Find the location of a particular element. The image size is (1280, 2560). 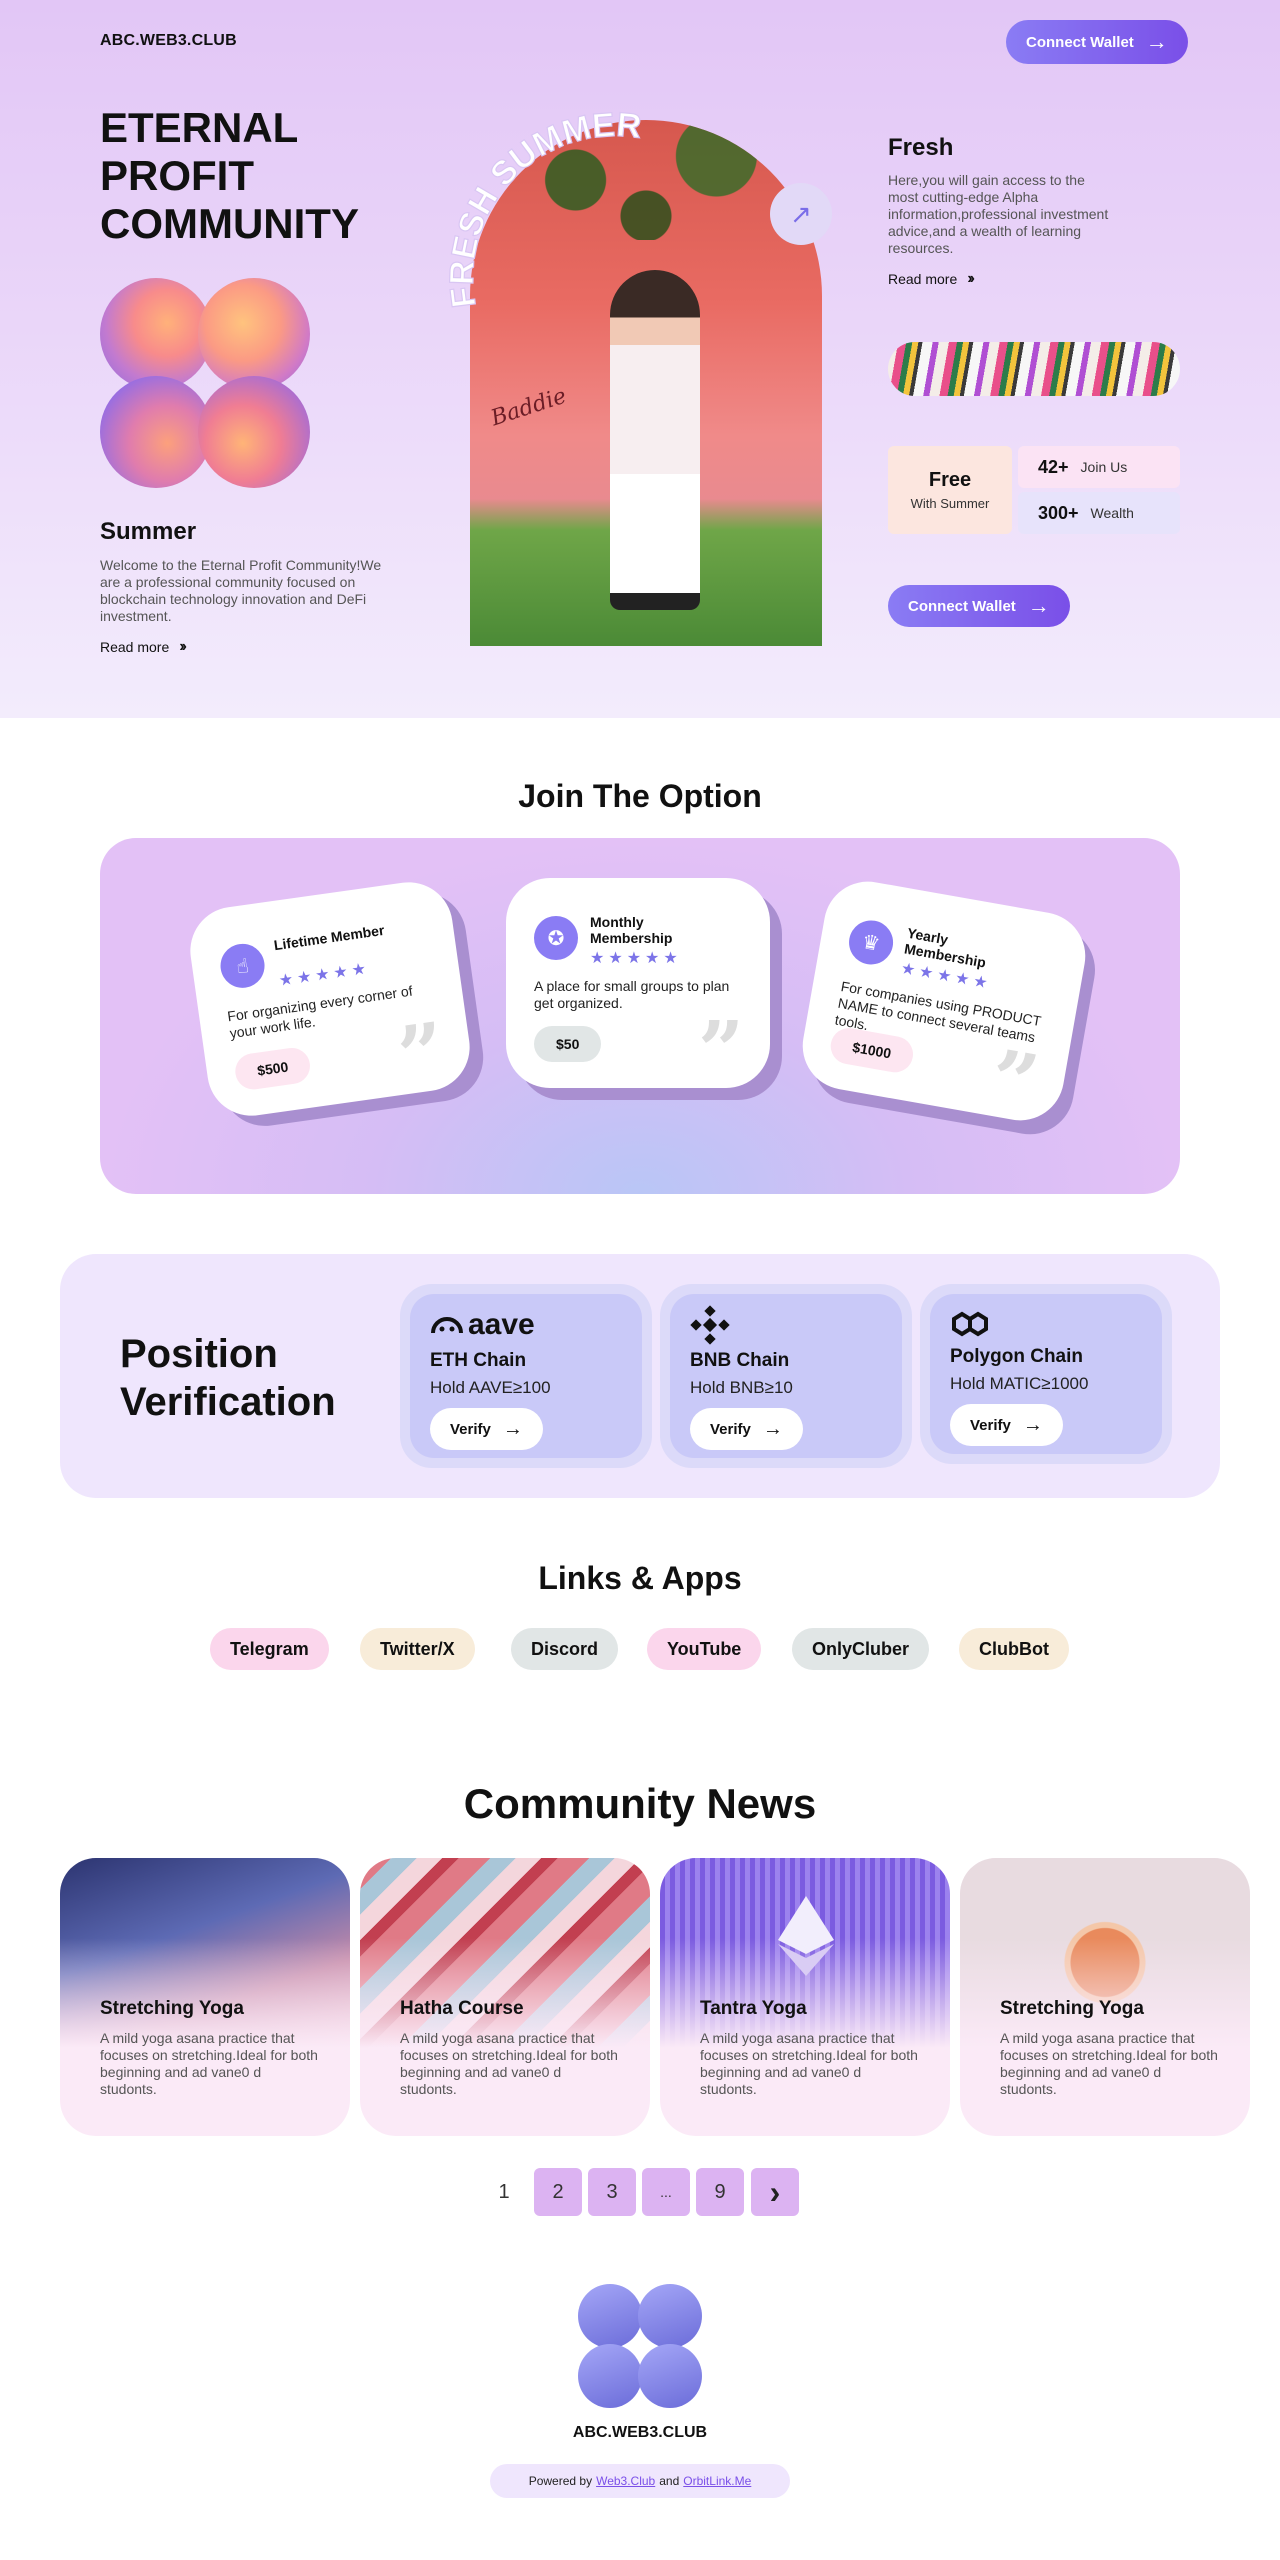

page-3: 3 is located at coordinates (612, 2192).